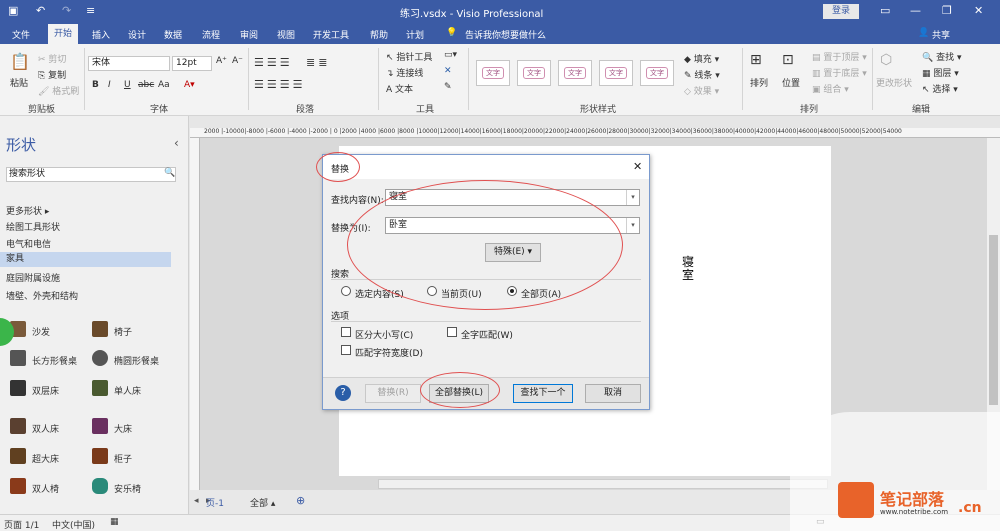 This screenshot has height=531, width=1000. I want to click on find-input: 寝室 ▾, so click(512, 197).